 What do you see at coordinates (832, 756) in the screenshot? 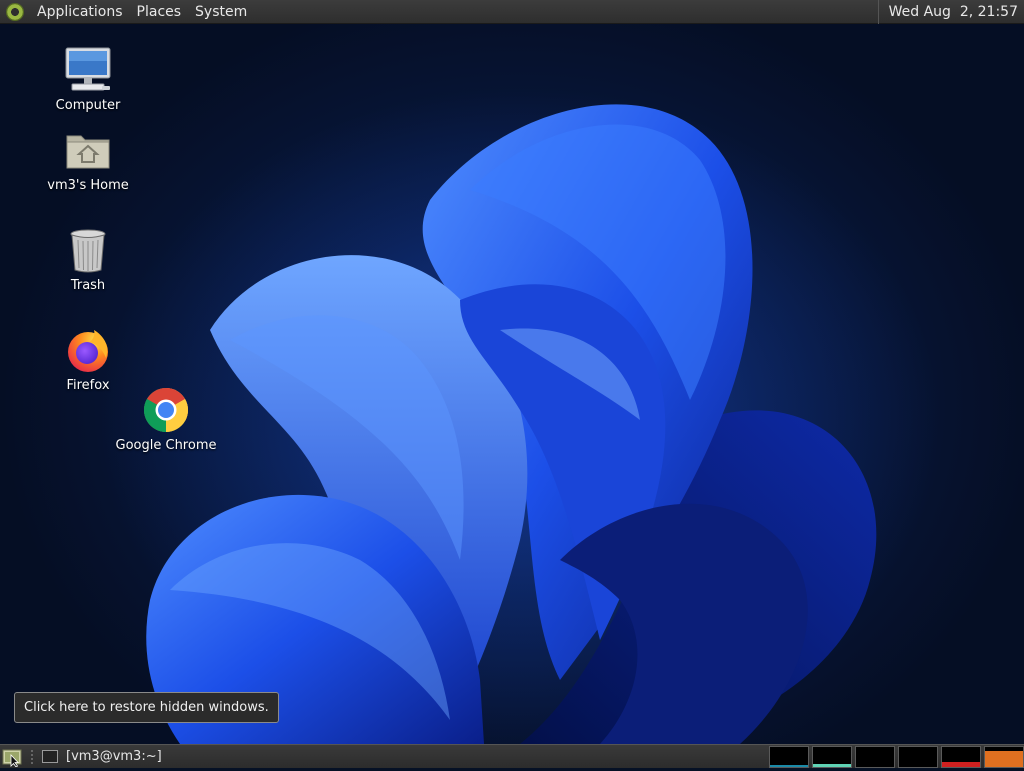
I see `memory-monitor` at bounding box center [832, 756].